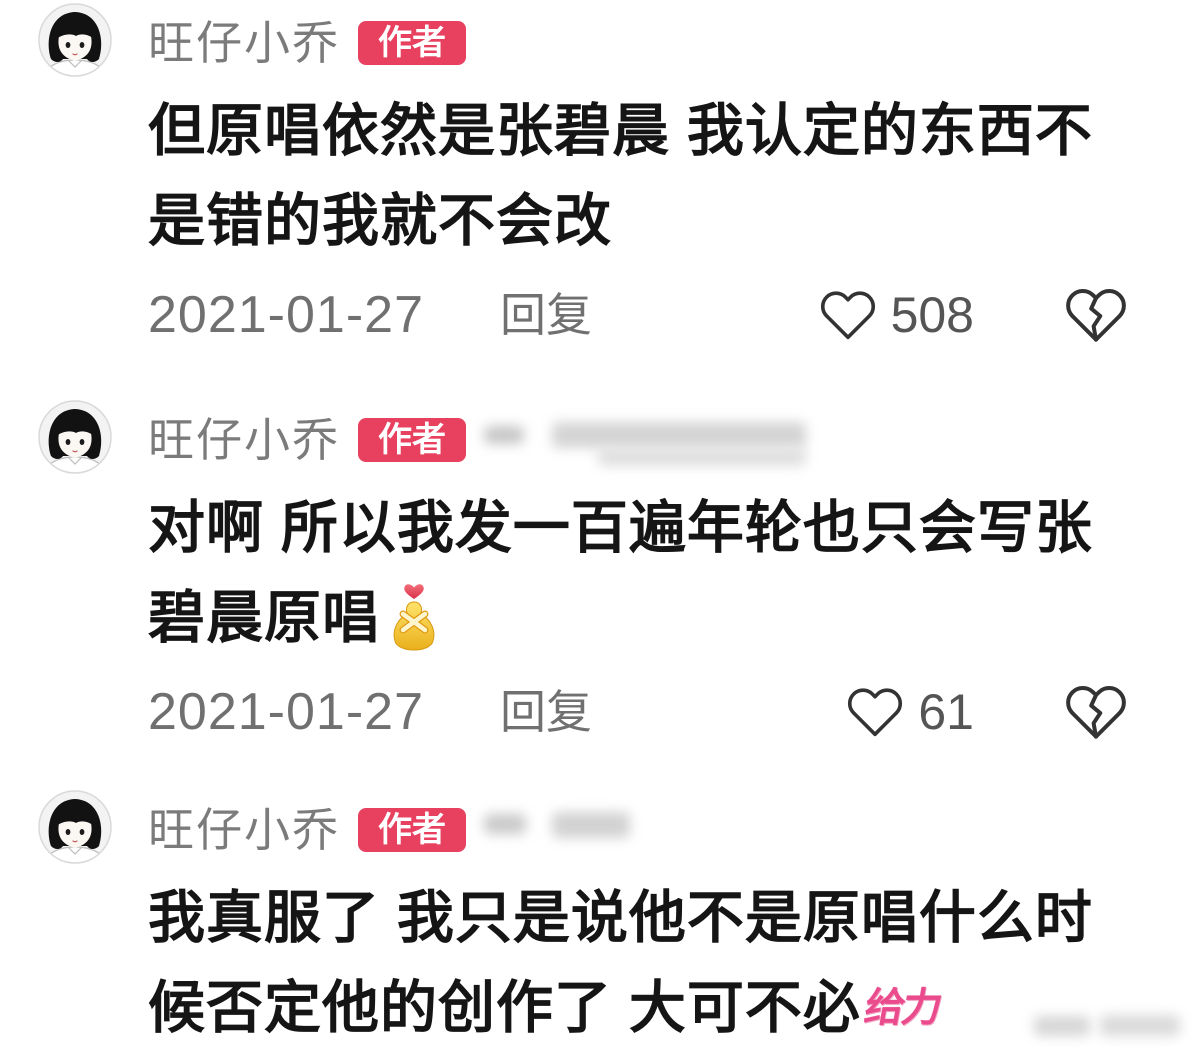 Image resolution: width=1200 pixels, height=1047 pixels. I want to click on comment-line-text: 但原唱依然是张碧晨 我认定的东西不, so click(620, 131).